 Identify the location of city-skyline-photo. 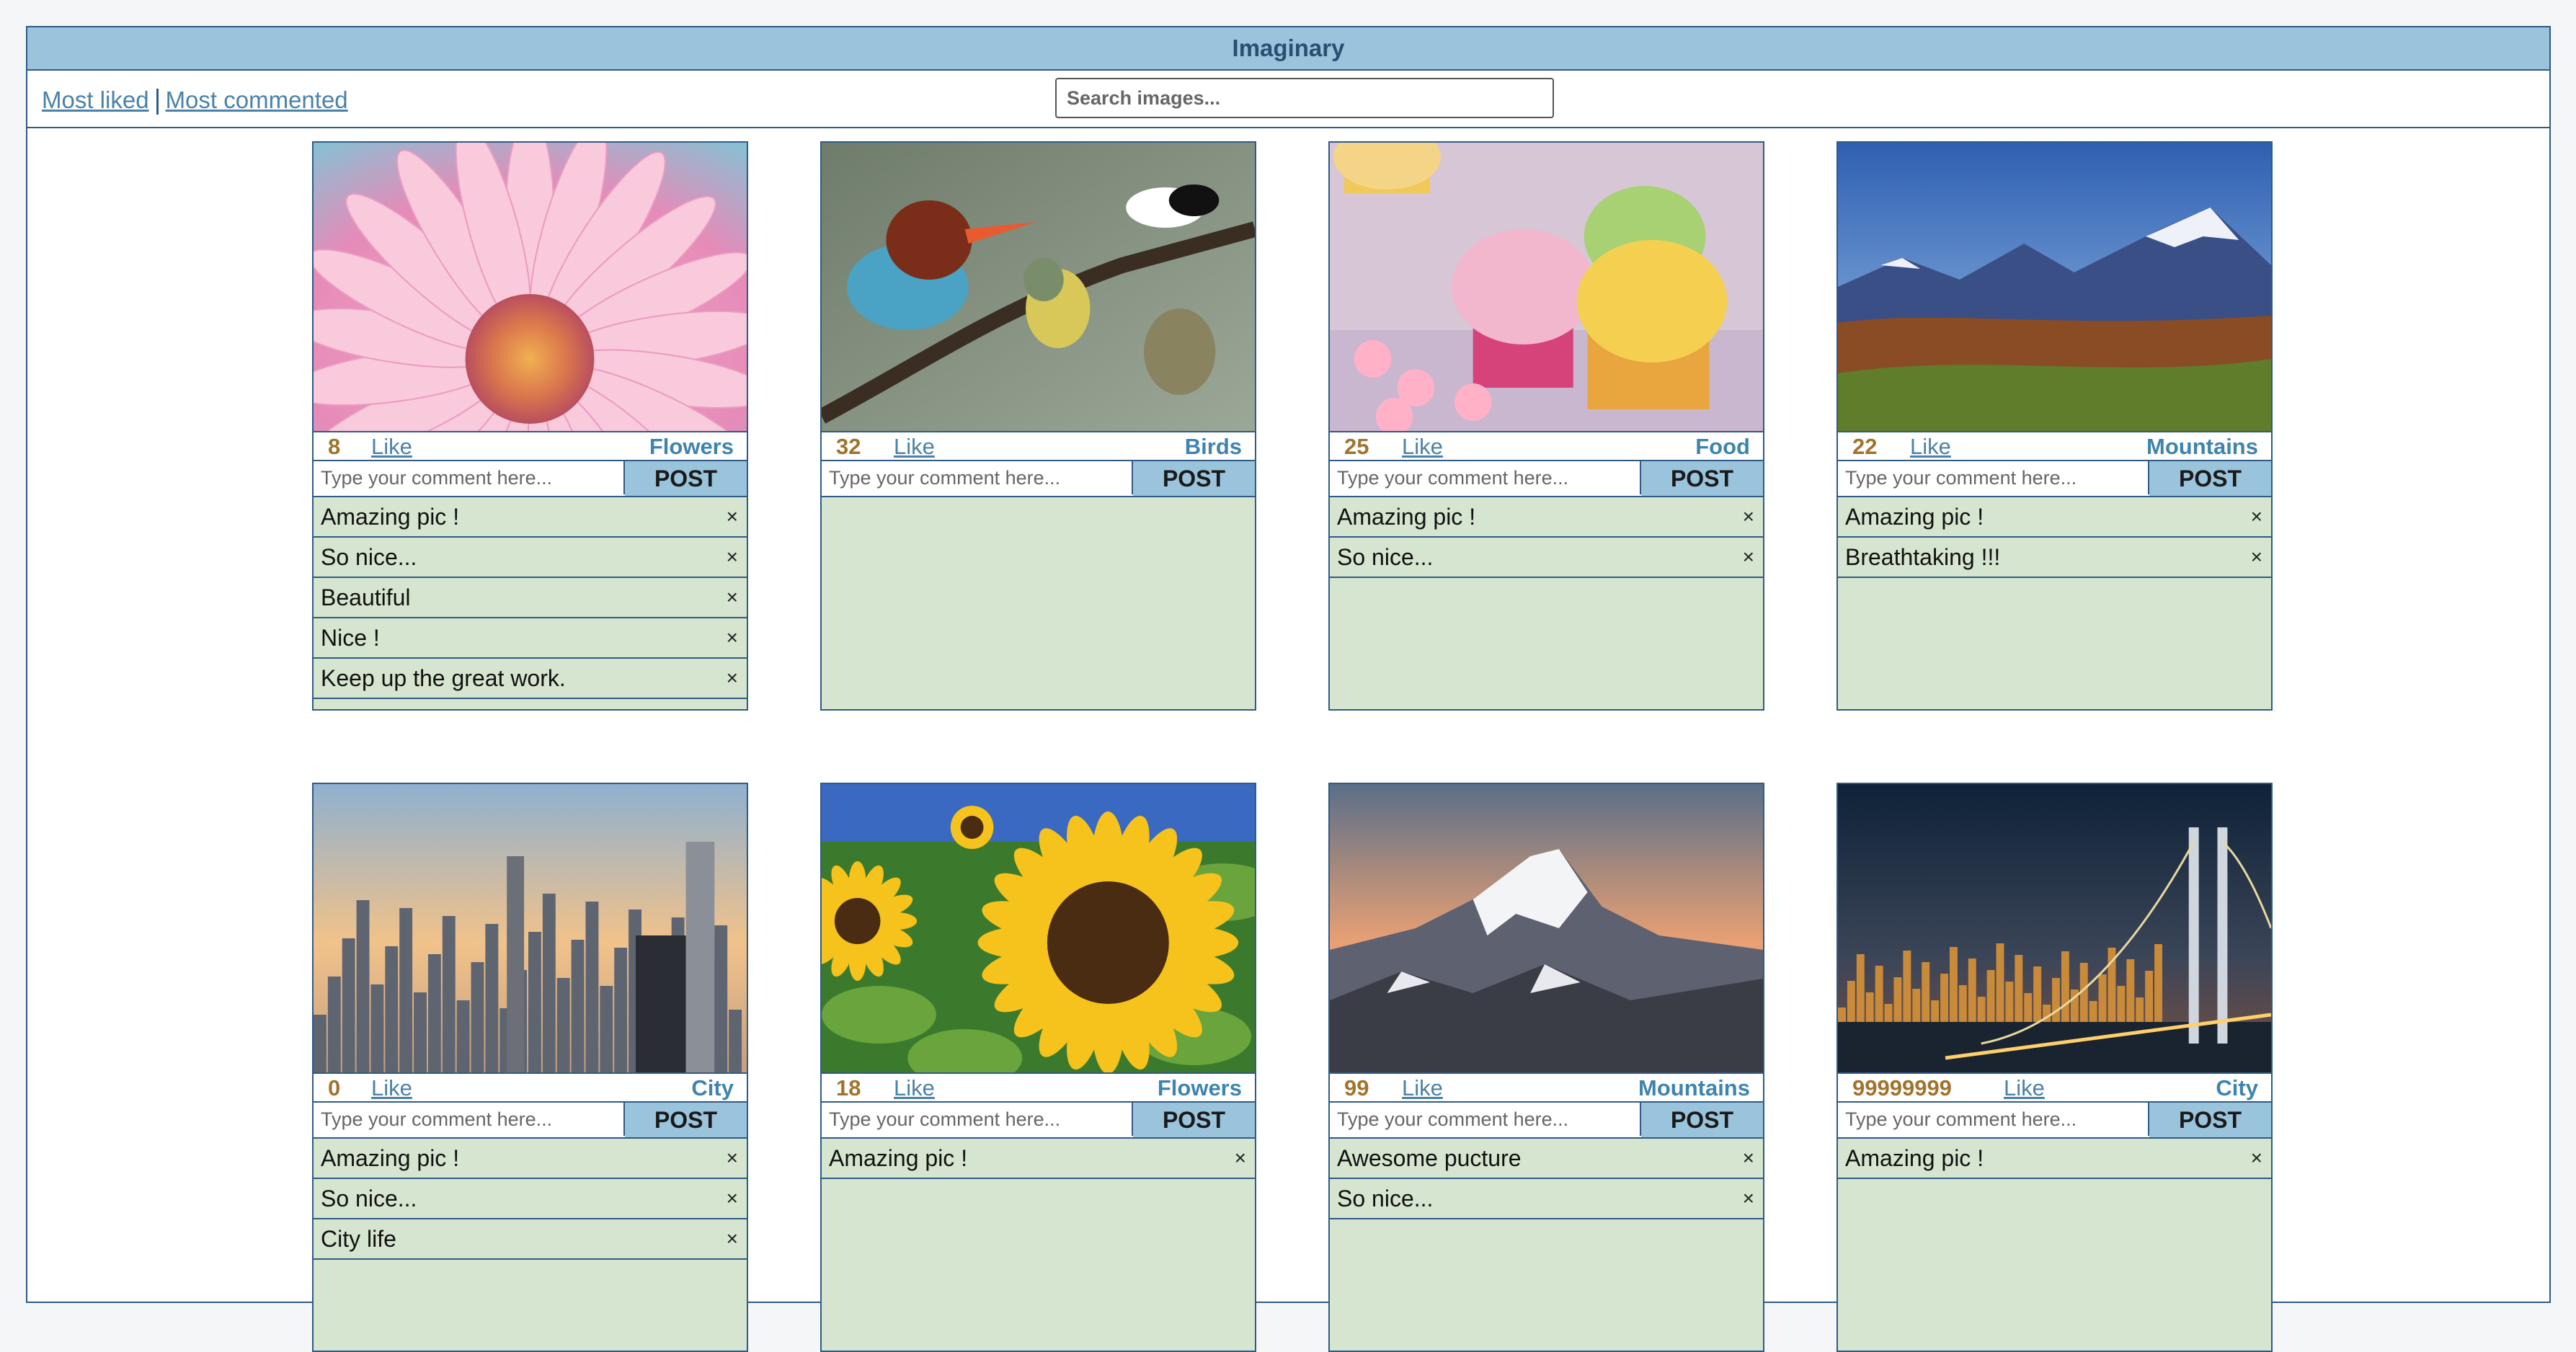
(530, 929).